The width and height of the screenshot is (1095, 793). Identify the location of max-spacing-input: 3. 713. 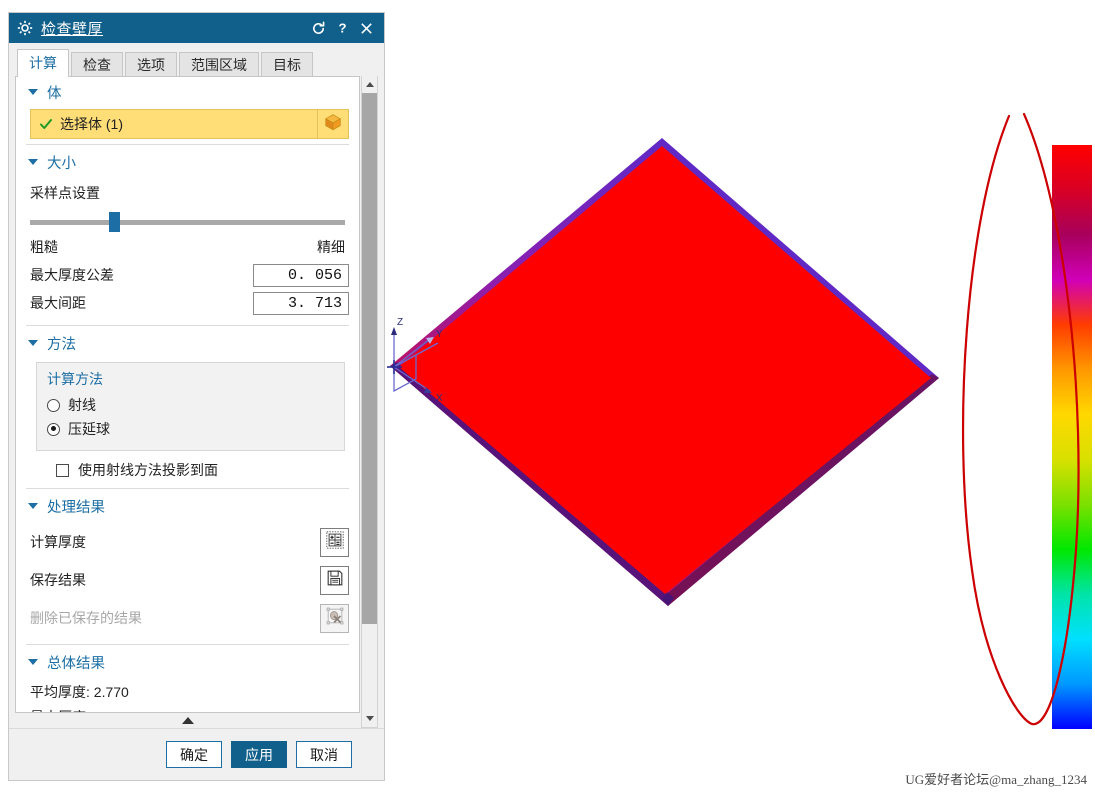
(301, 303).